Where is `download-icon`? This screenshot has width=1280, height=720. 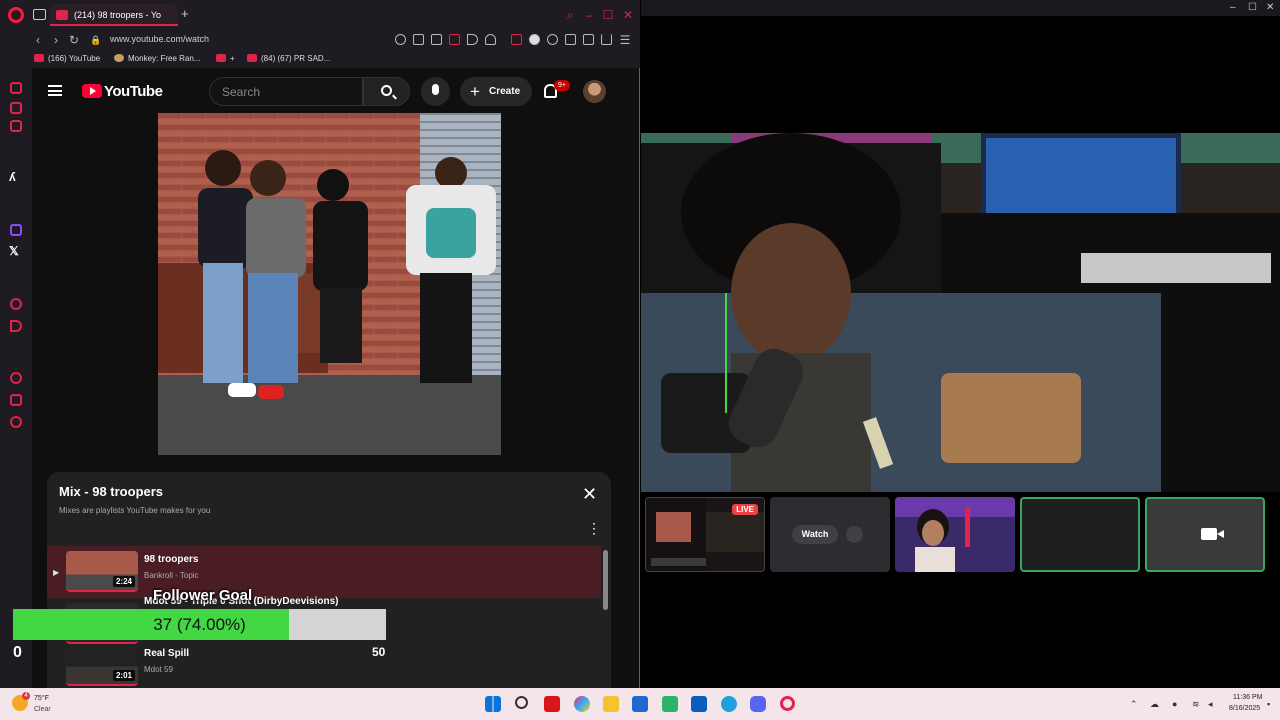
download-icon is located at coordinates (606, 39).